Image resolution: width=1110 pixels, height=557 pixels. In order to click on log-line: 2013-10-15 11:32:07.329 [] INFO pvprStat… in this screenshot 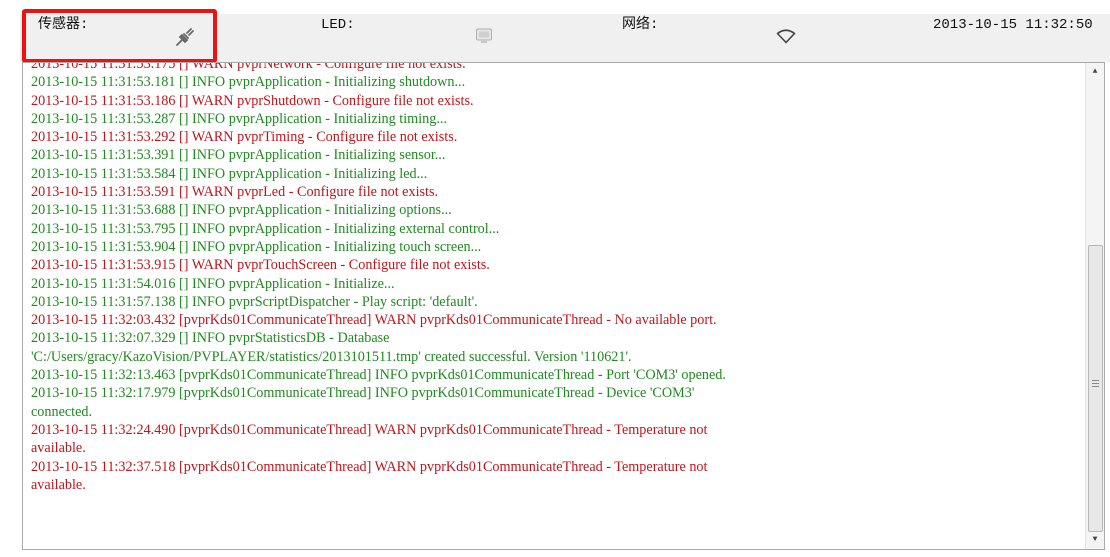, I will do `click(331, 347)`.